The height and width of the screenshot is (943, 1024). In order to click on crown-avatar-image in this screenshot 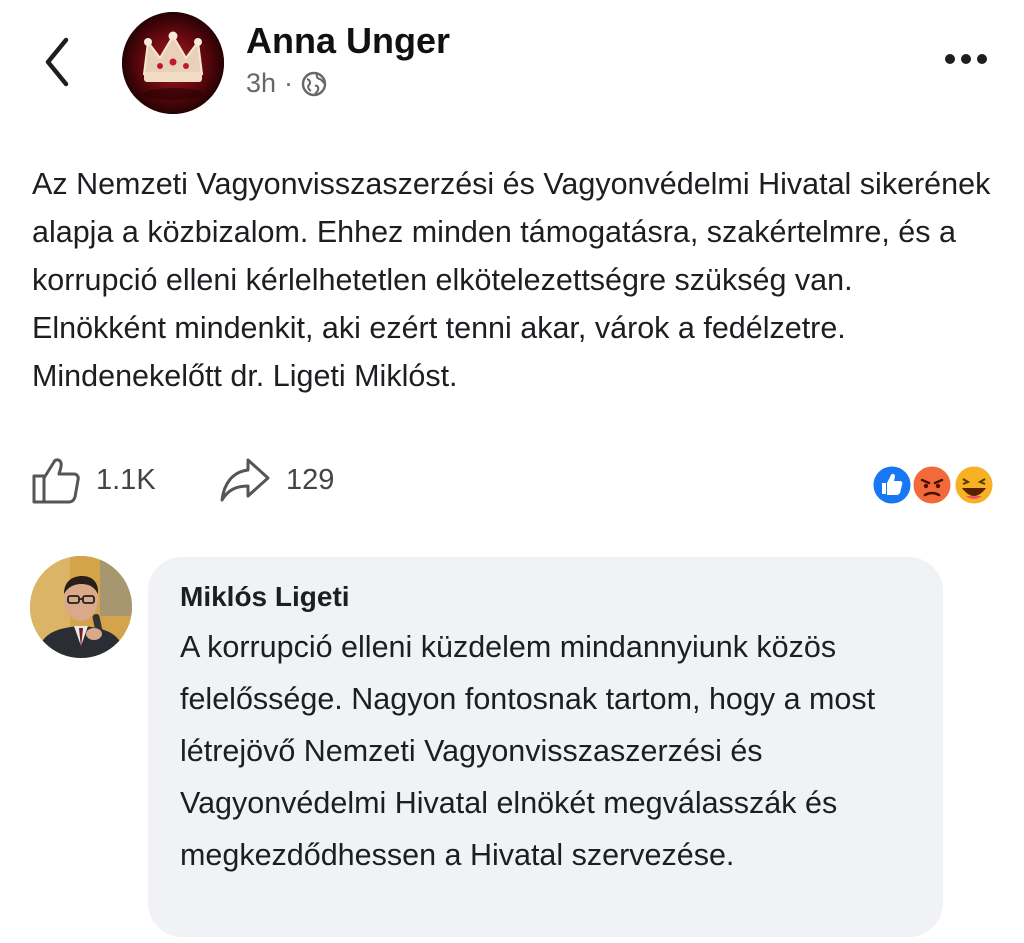, I will do `click(173, 63)`.